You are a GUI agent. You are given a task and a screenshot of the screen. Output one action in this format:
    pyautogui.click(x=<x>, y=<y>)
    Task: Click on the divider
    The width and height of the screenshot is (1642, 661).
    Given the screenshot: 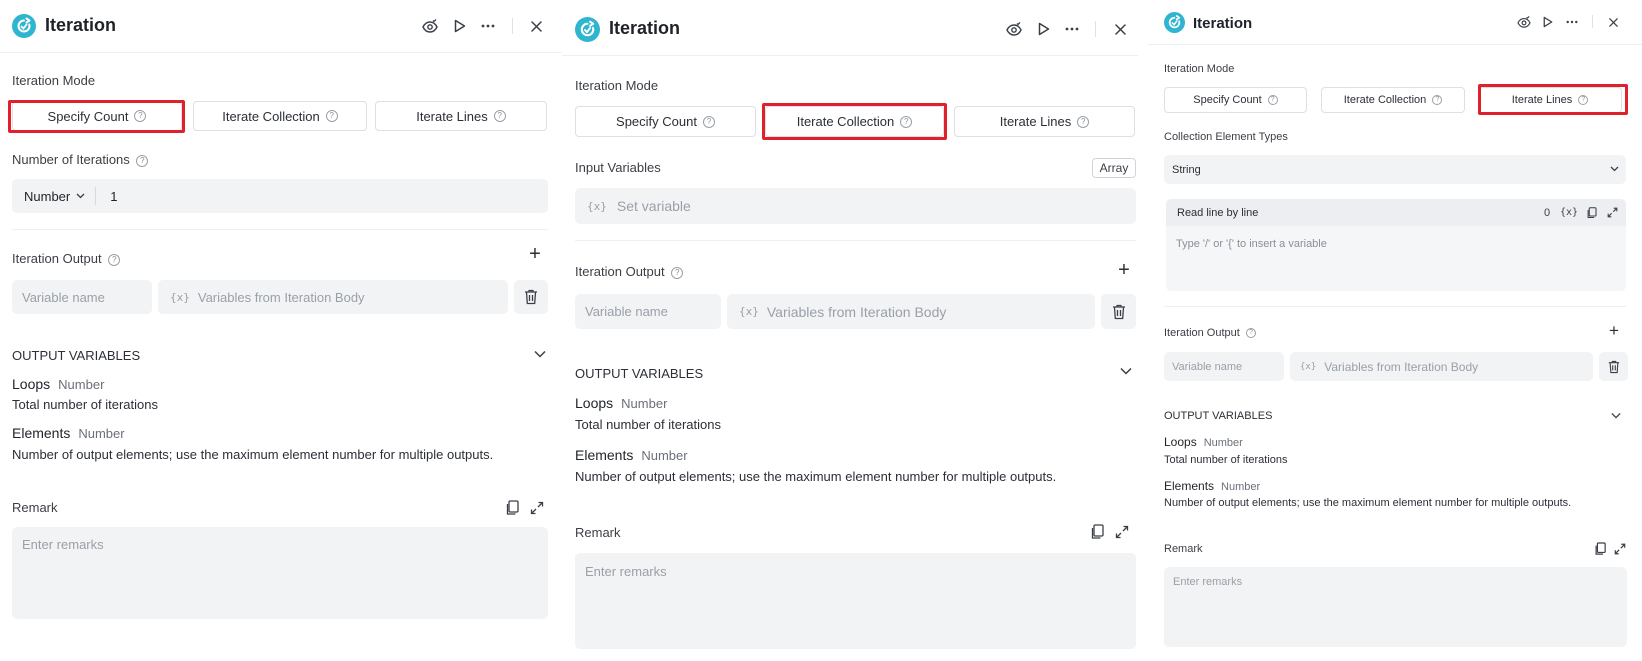 What is the action you would take?
    pyautogui.click(x=1395, y=306)
    